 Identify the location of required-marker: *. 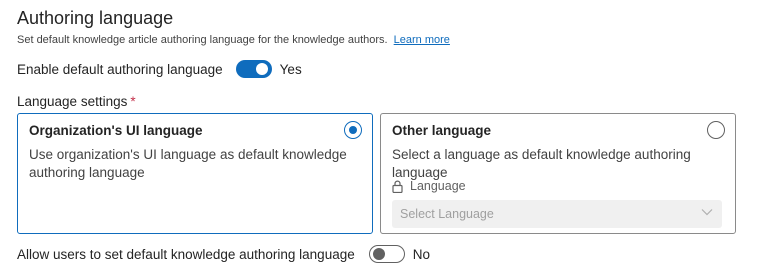
(133, 101).